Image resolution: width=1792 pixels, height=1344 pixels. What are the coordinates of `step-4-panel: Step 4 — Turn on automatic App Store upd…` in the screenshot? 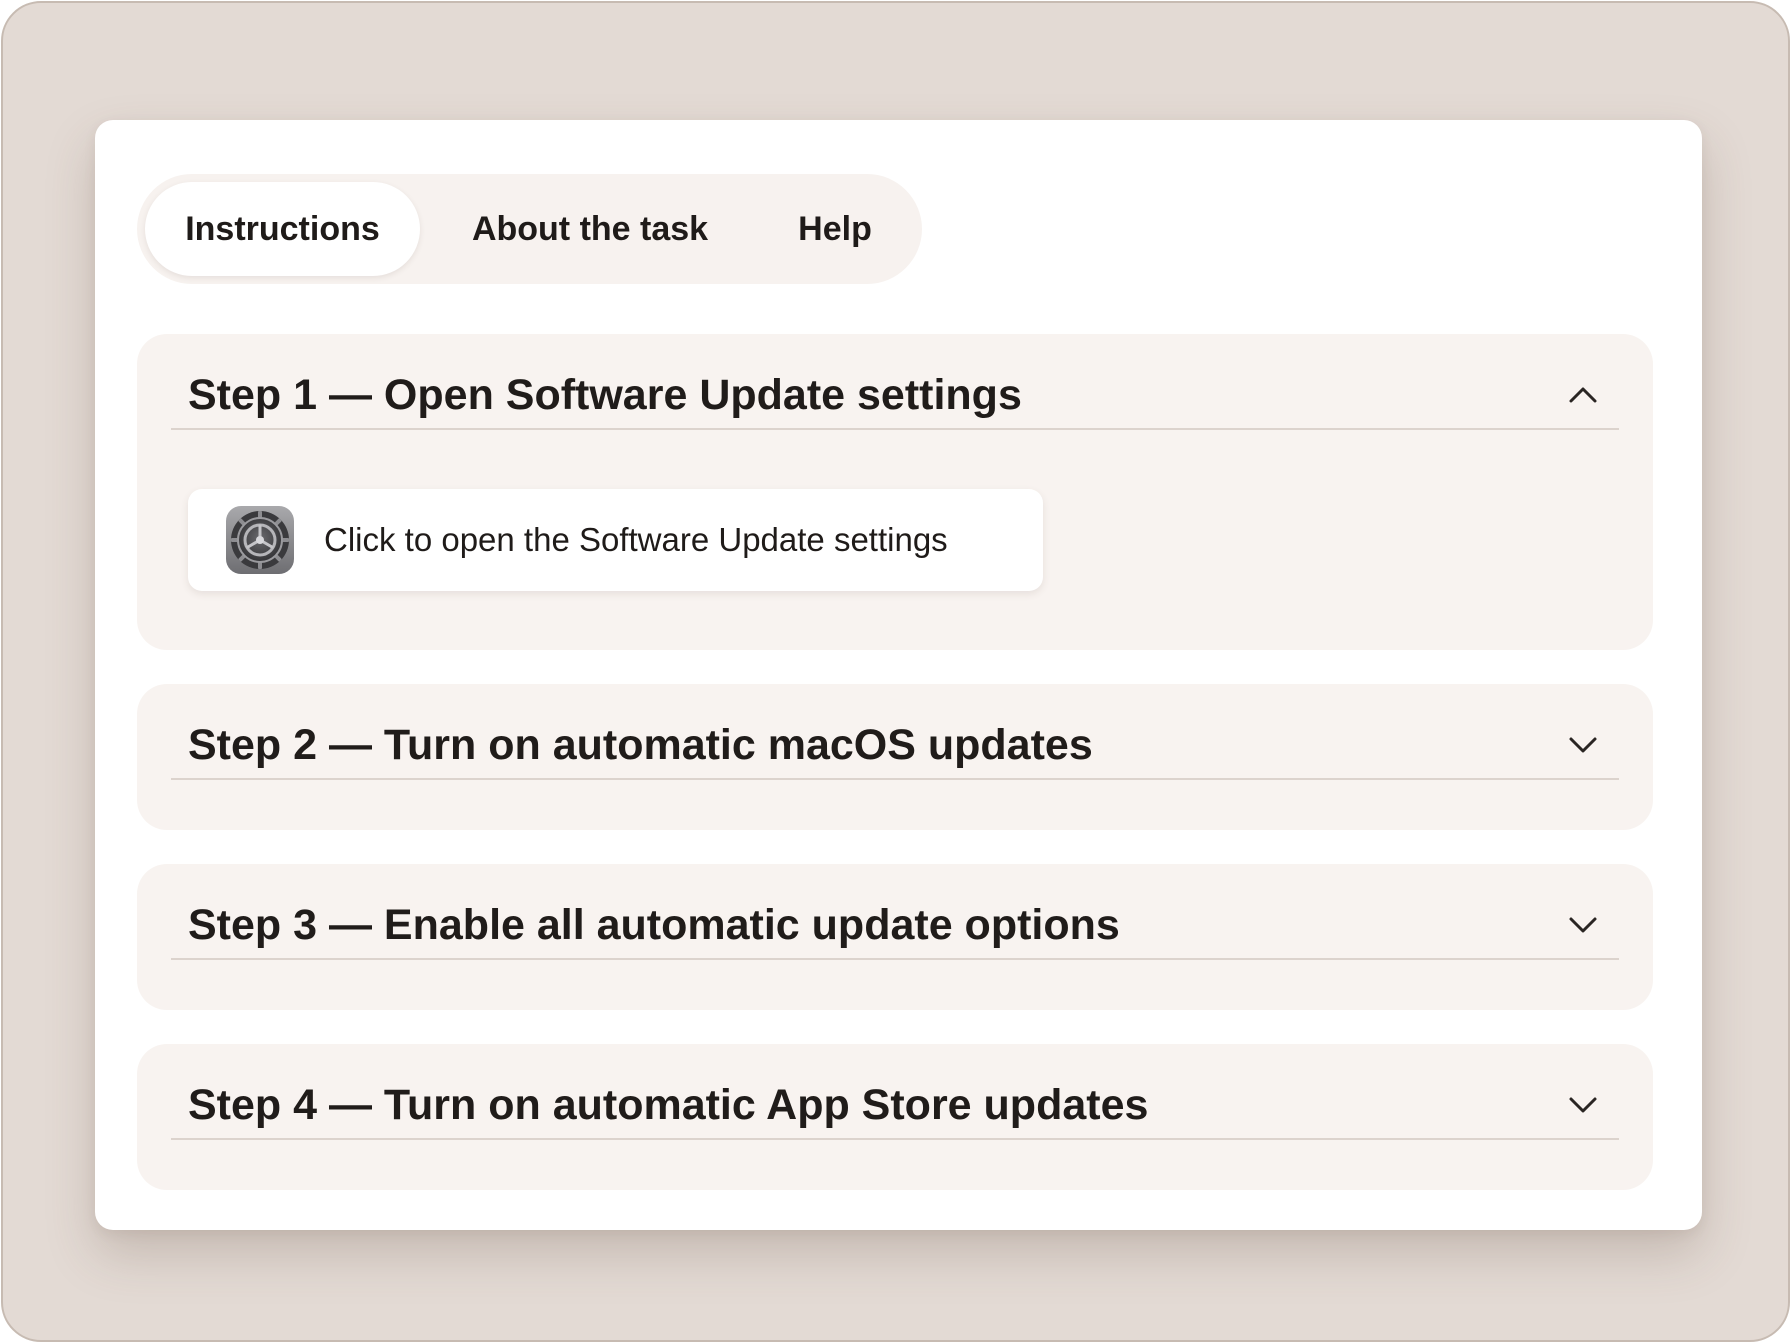 It's located at (895, 1117).